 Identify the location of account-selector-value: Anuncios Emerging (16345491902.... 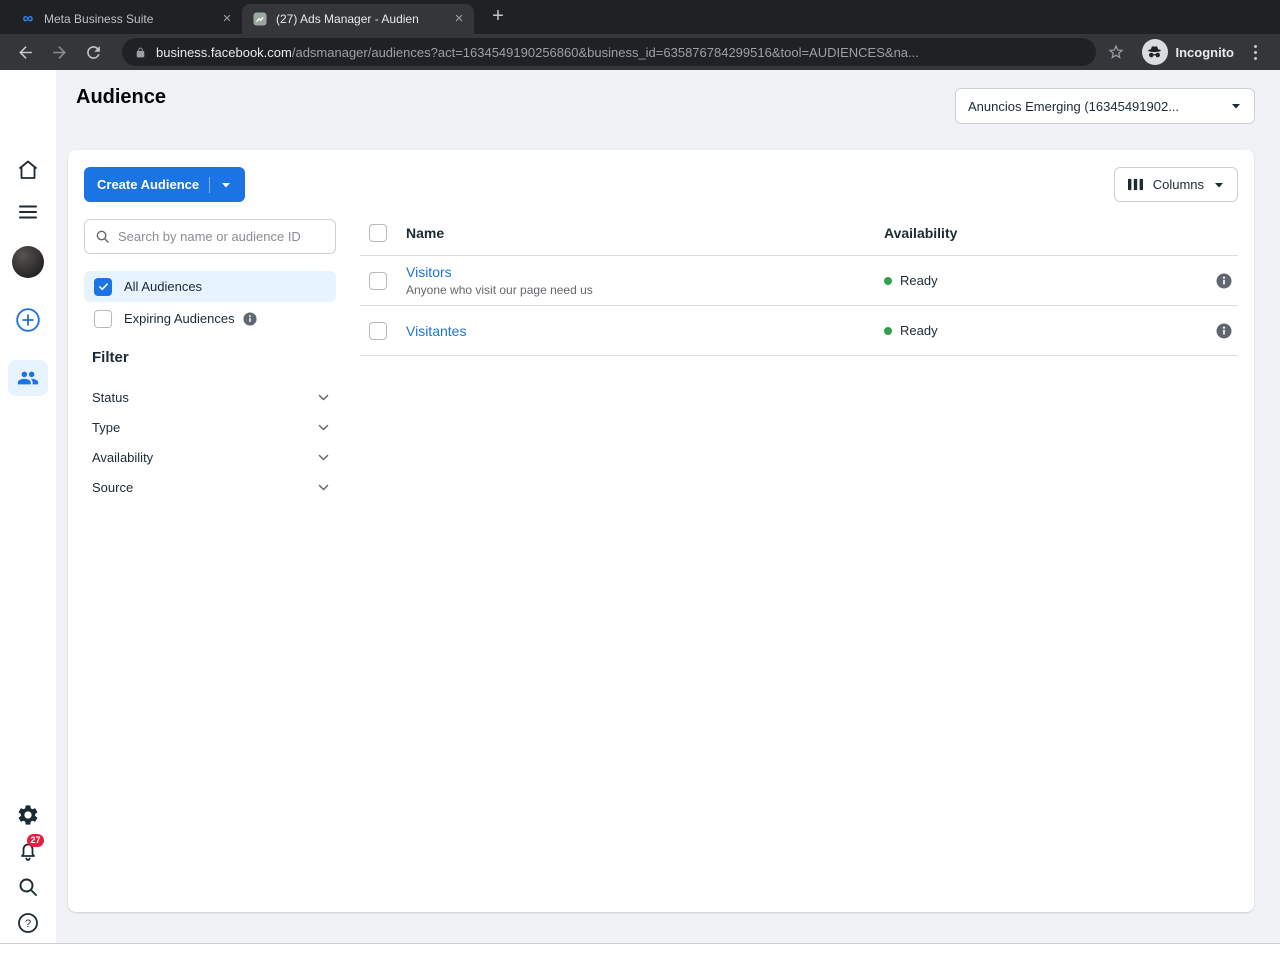
(1074, 106).